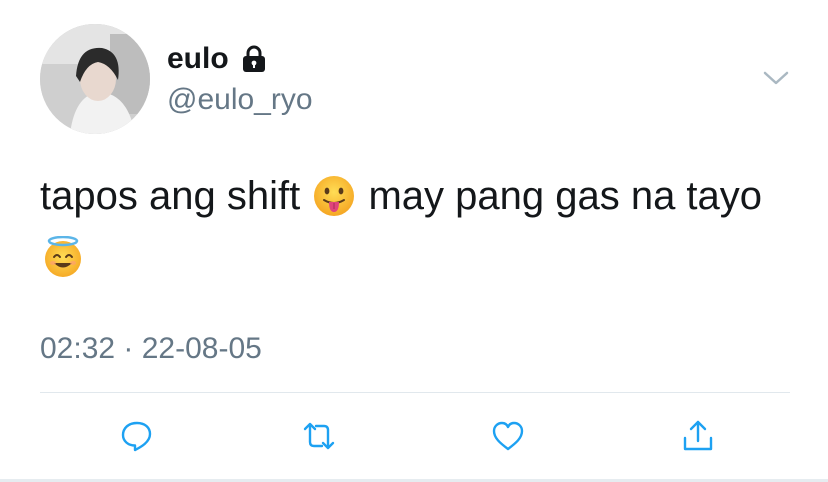  What do you see at coordinates (170, 196) in the screenshot?
I see `tweet-text-part1: tapos ang shift` at bounding box center [170, 196].